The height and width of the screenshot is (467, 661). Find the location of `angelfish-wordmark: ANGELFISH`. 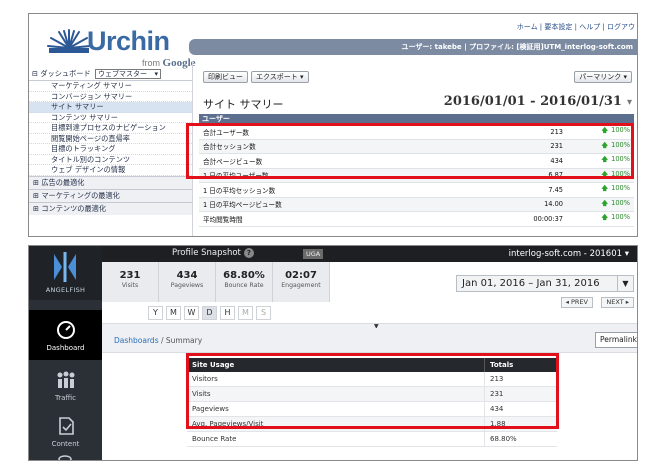

angelfish-wordmark: ANGELFISH is located at coordinates (65, 290).